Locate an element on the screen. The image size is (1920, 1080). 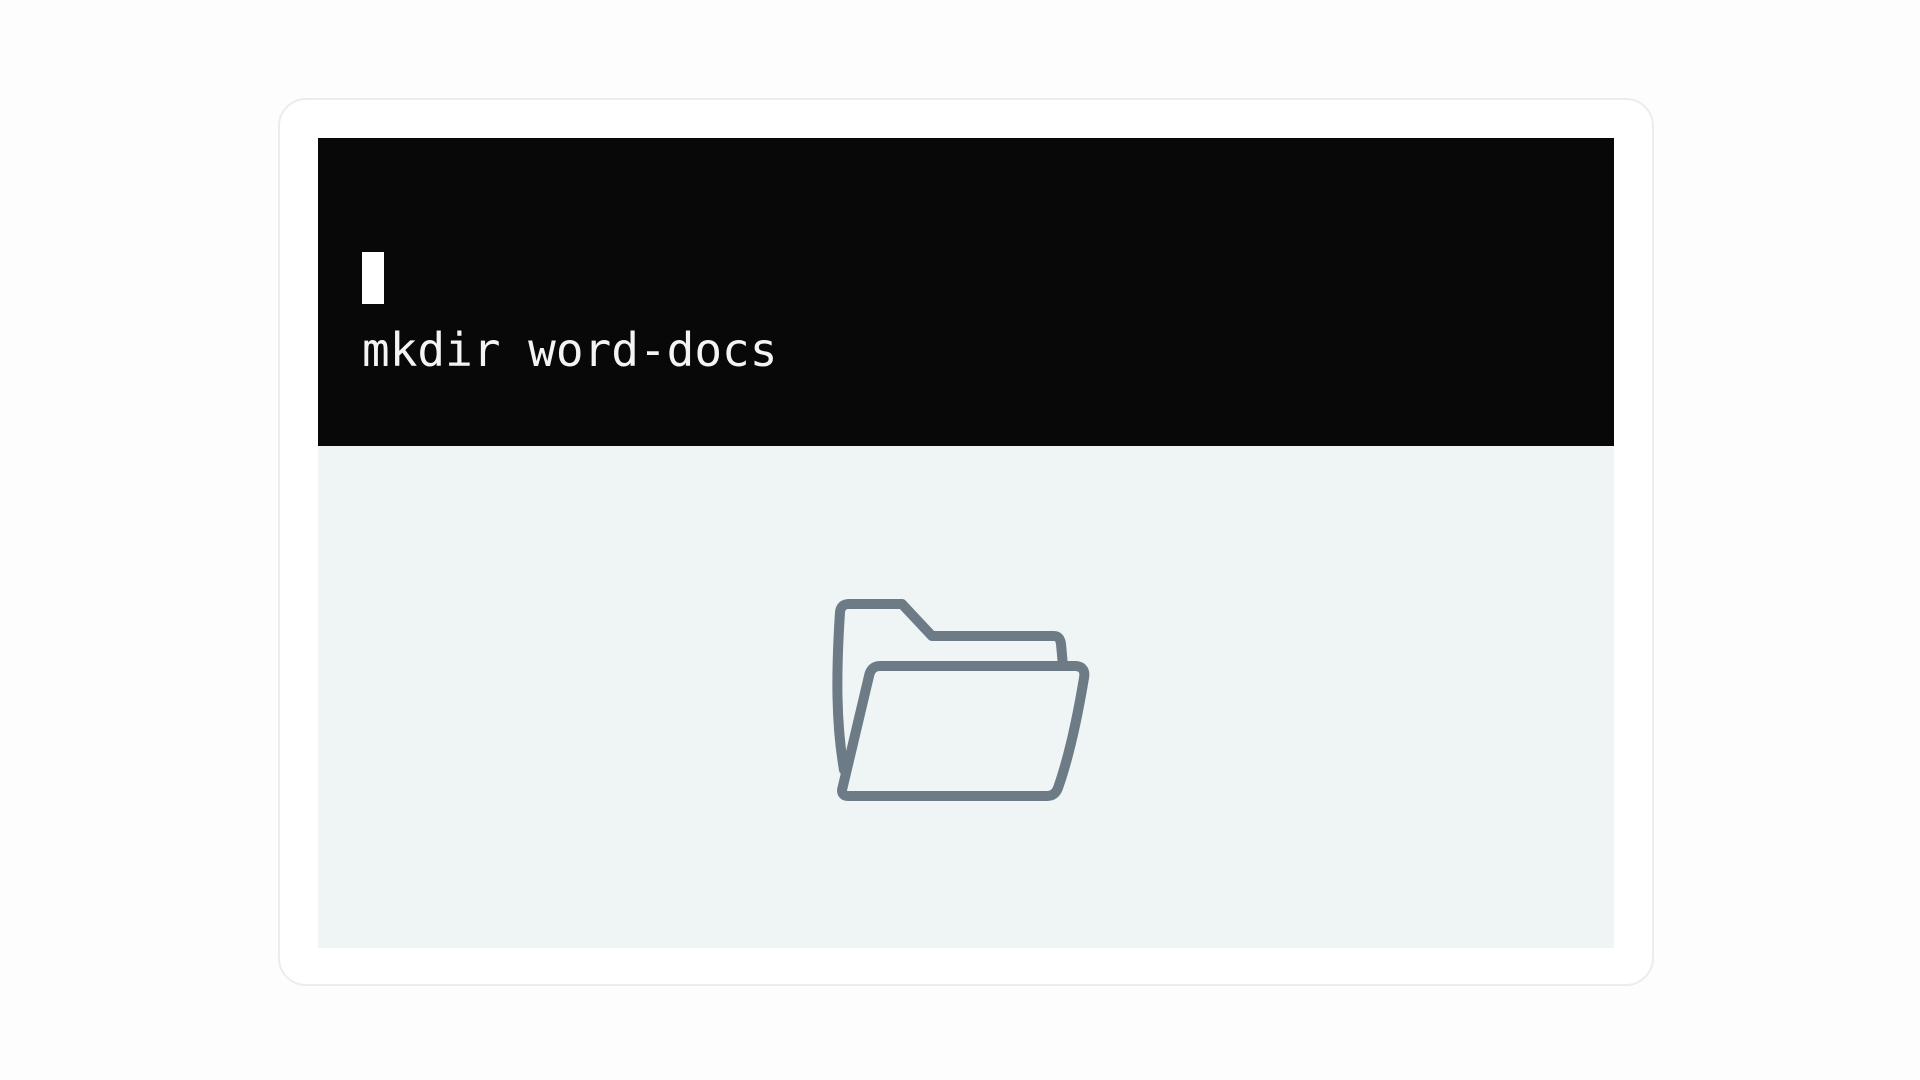
folder-open-icon is located at coordinates (961, 700).